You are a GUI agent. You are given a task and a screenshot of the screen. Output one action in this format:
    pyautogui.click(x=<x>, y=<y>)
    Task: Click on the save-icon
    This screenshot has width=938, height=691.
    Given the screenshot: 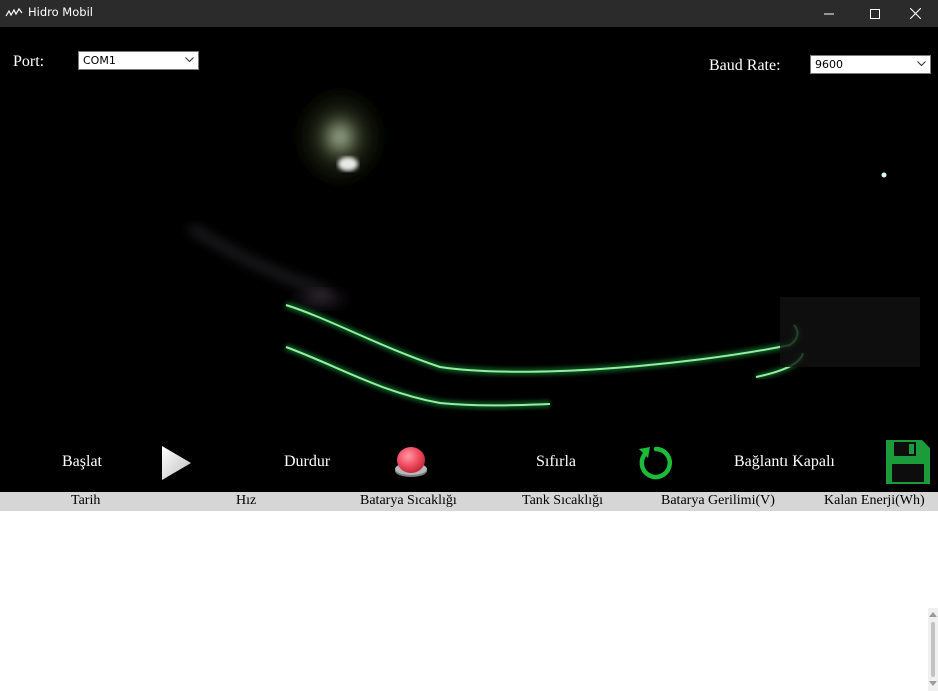 What is the action you would take?
    pyautogui.click(x=908, y=462)
    